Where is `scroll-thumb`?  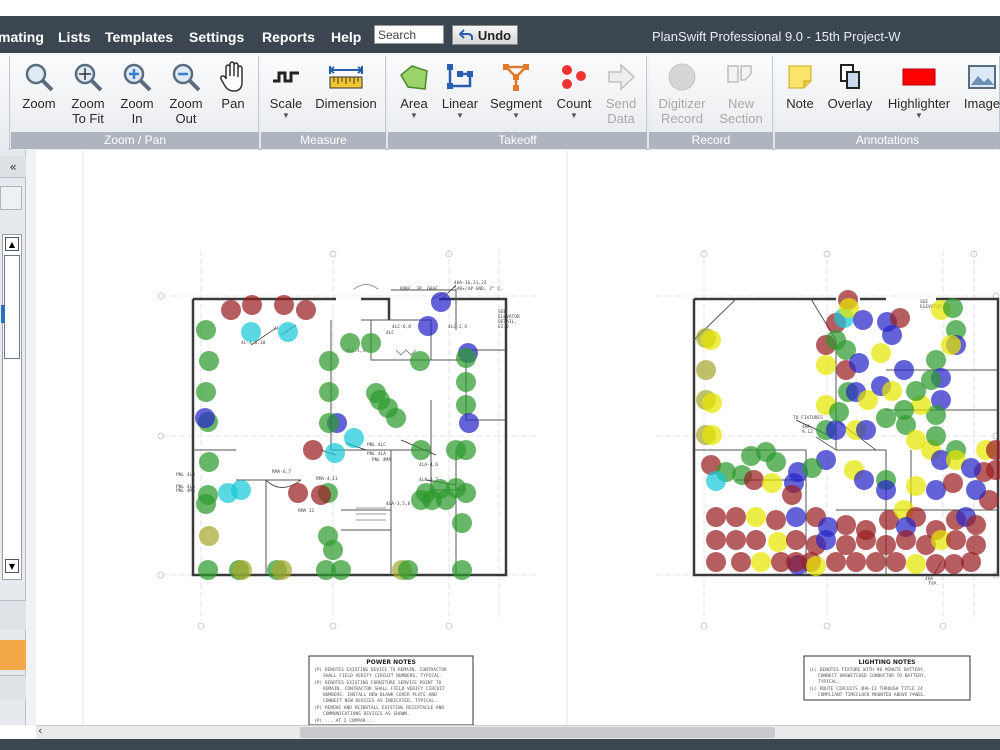 scroll-thumb is located at coordinates (12, 307).